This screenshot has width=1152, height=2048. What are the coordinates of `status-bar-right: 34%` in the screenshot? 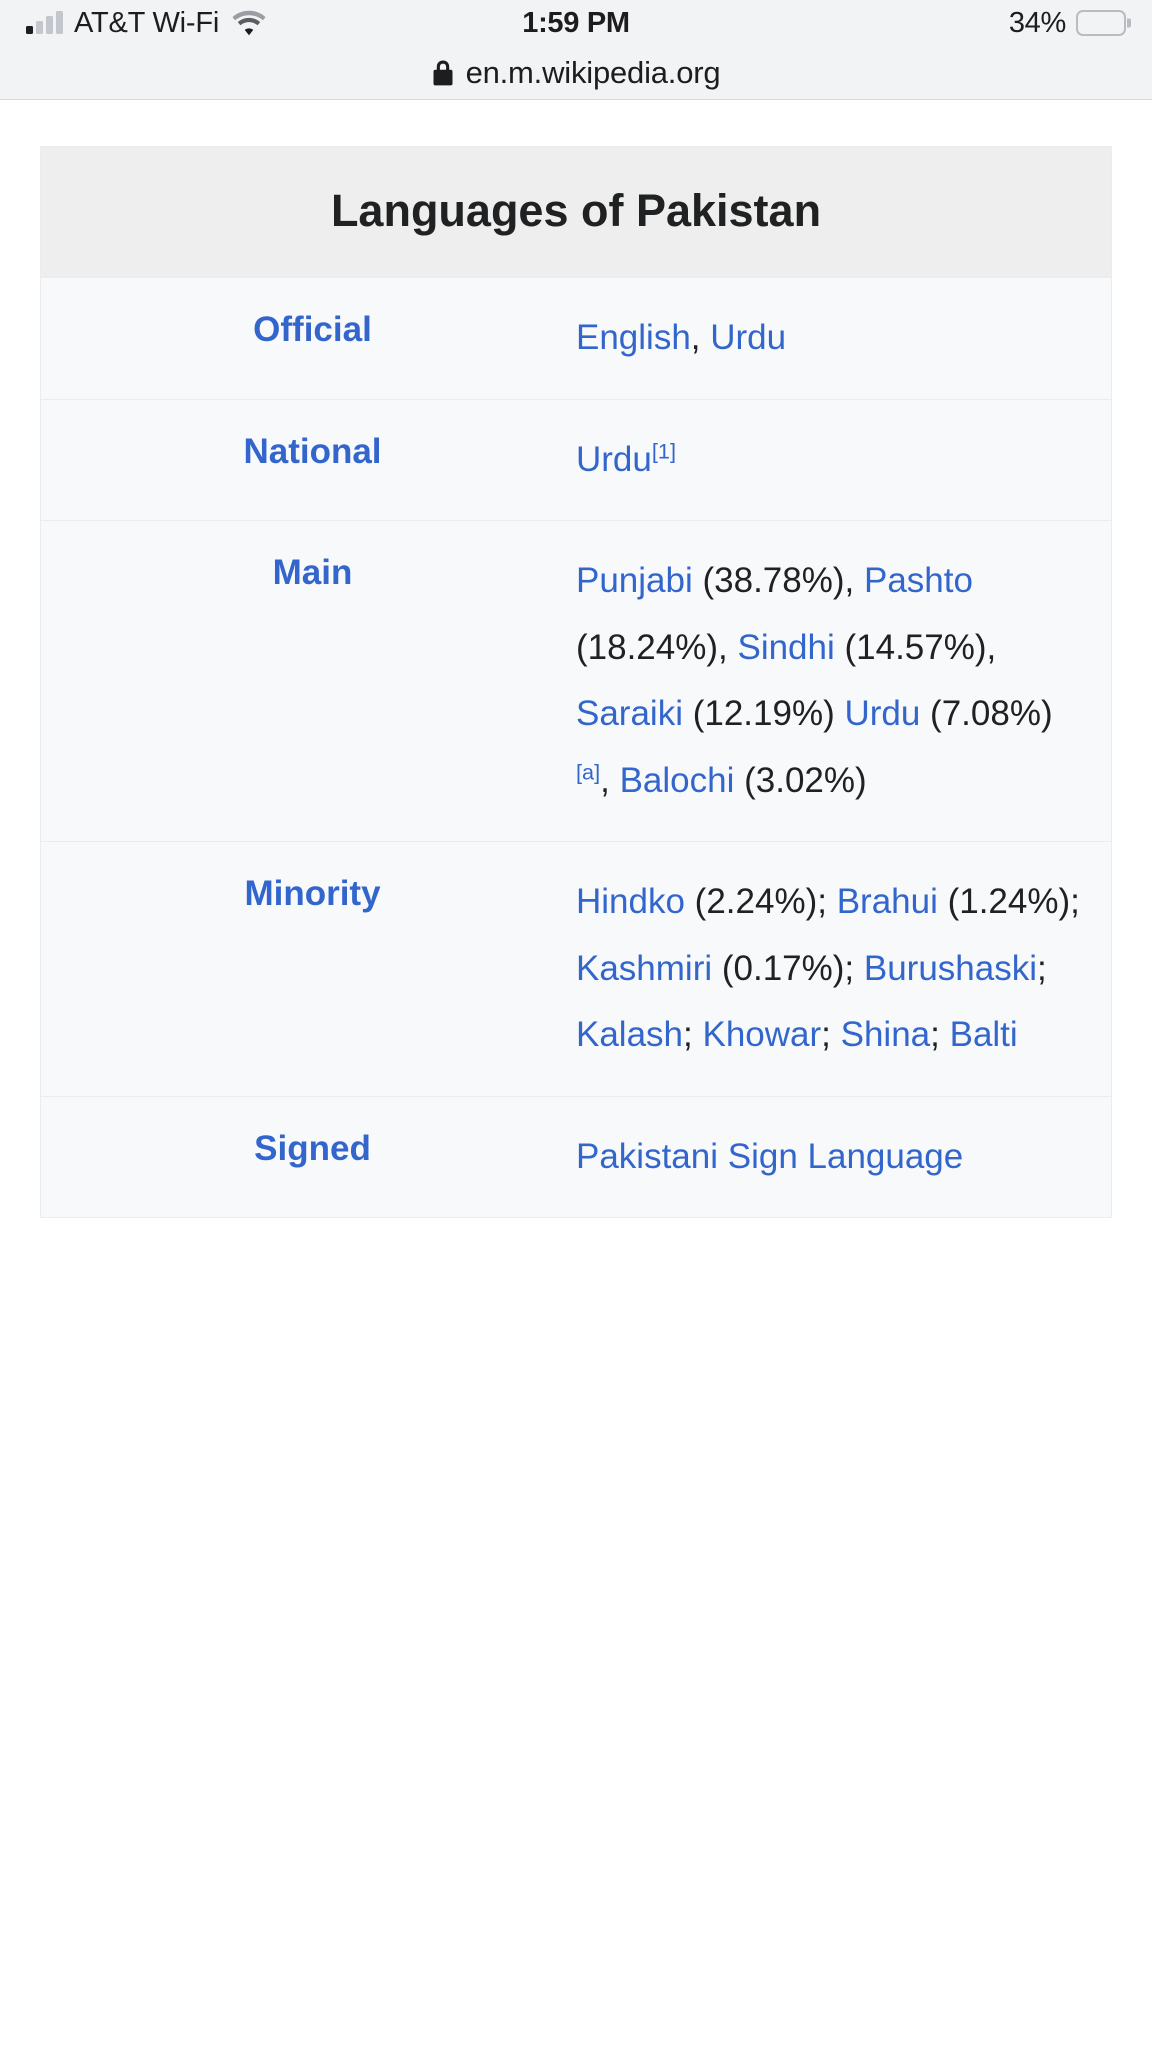 It's located at (1067, 23).